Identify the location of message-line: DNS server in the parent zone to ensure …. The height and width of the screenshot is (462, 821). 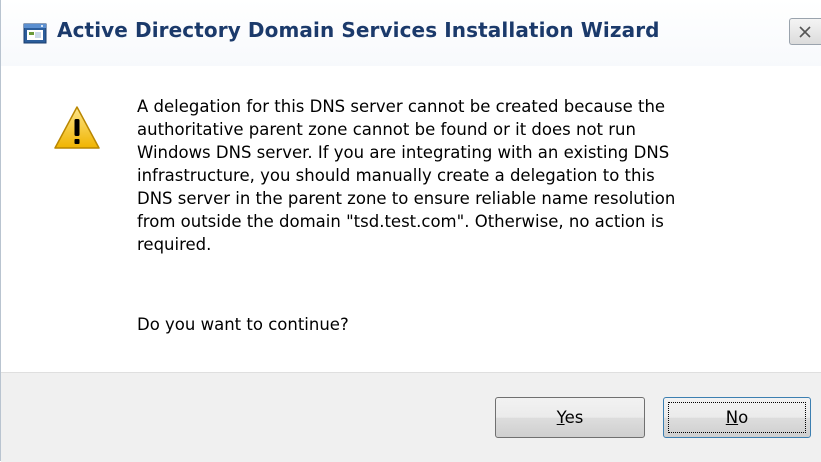
(406, 198).